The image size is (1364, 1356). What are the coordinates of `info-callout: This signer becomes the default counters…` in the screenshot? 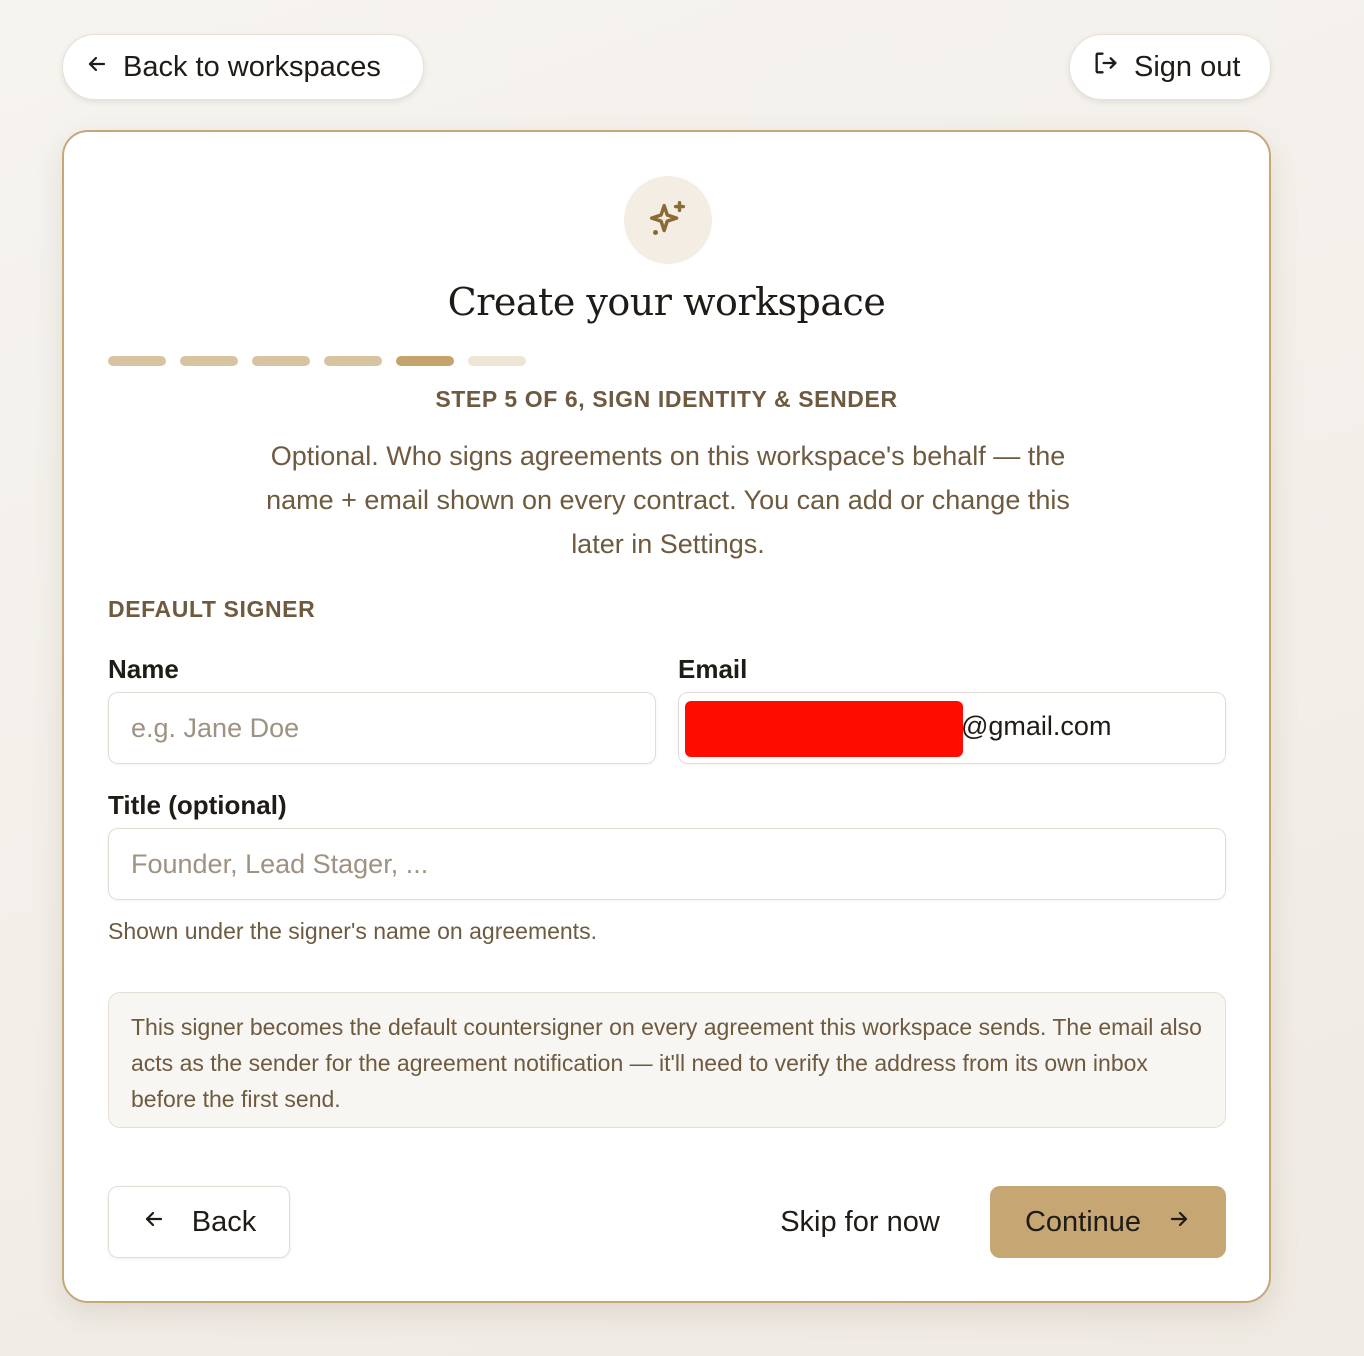 It's located at (667, 1060).